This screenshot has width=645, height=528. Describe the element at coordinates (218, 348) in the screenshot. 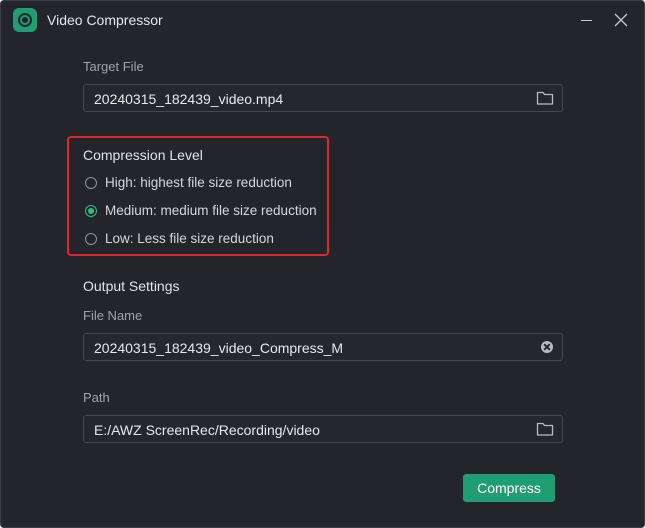

I see `file-name-input: 20240315_182439_video_Compress_M` at that location.